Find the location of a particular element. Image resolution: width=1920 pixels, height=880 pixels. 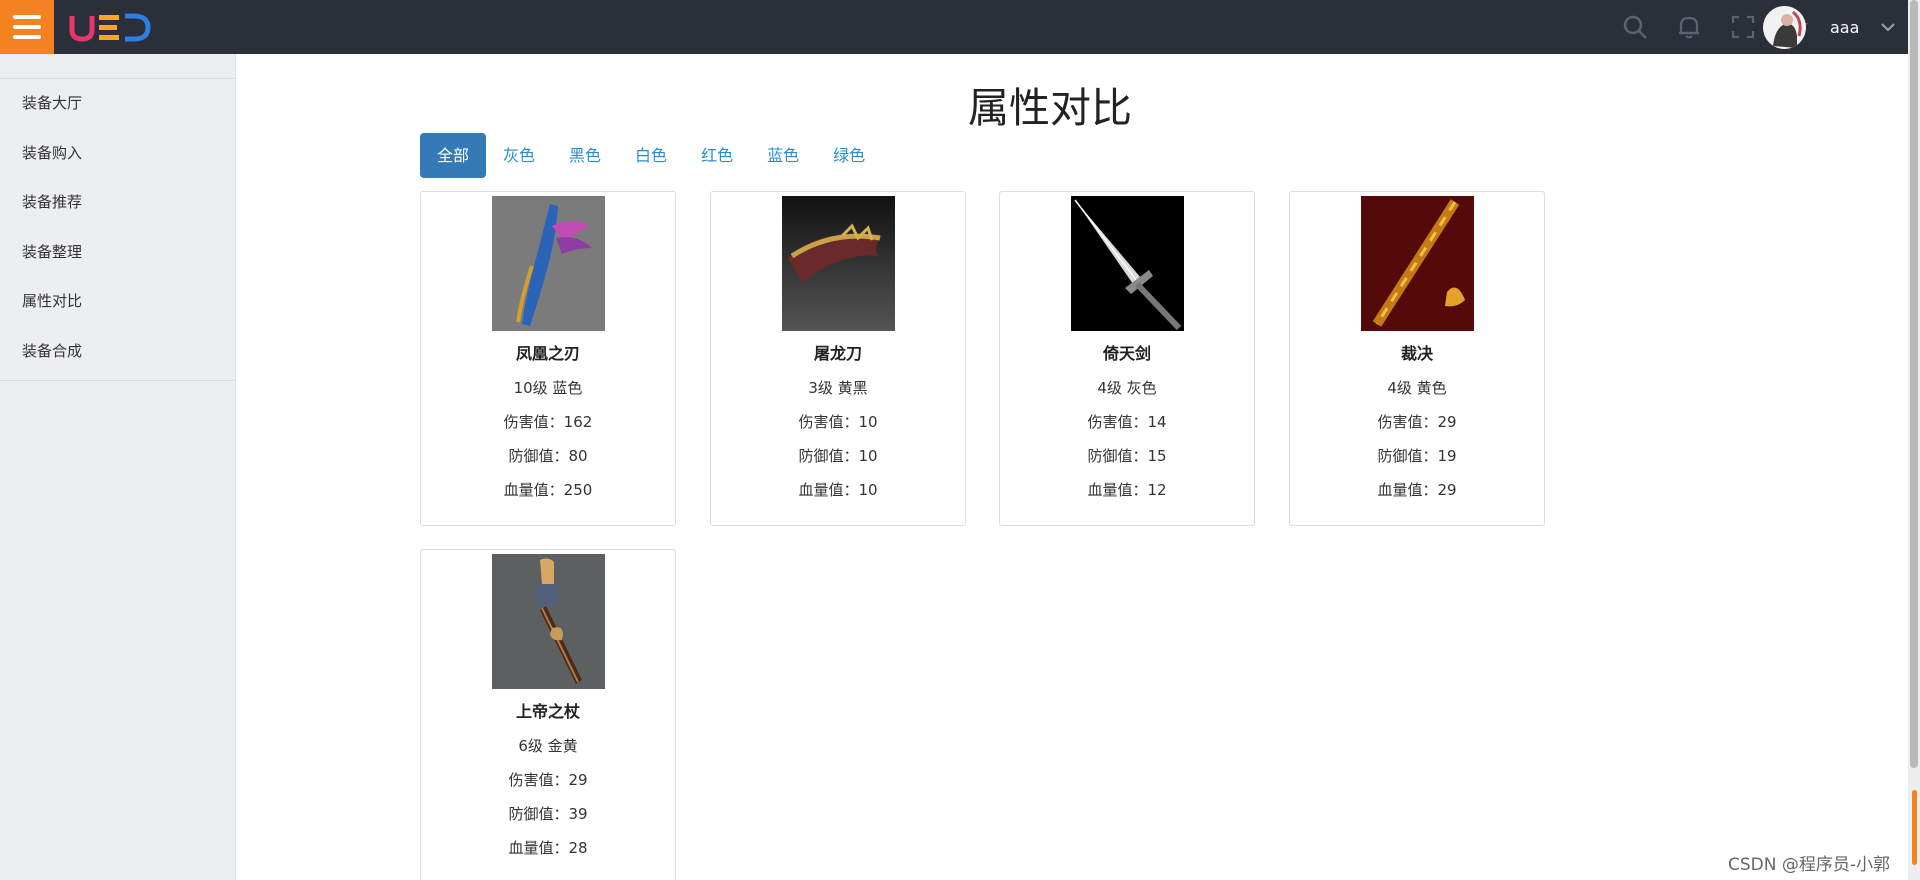

equipment-card: 上帝之杖 6级 金黄 伤害值：29 防御值：39 血量值：28 is located at coordinates (548, 714).